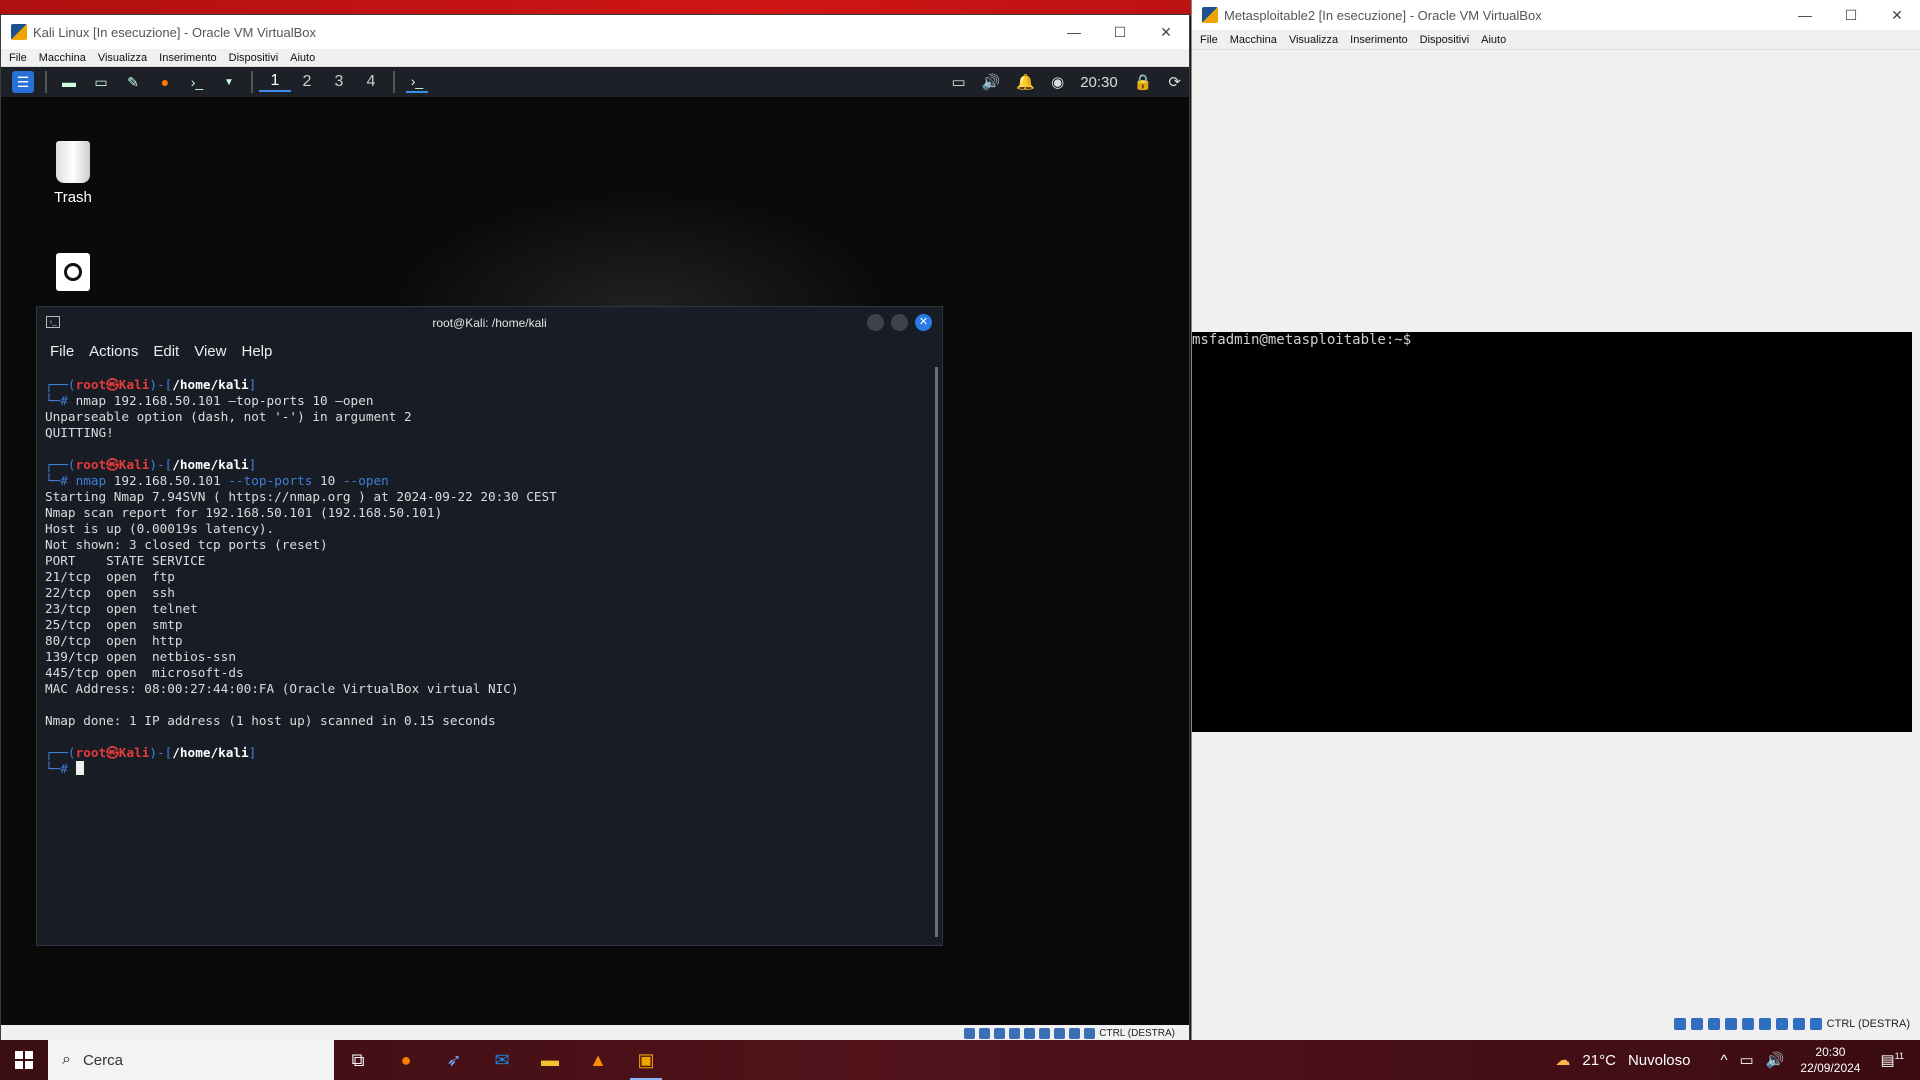  What do you see at coordinates (339, 82) in the screenshot?
I see `workspace-3: 3` at bounding box center [339, 82].